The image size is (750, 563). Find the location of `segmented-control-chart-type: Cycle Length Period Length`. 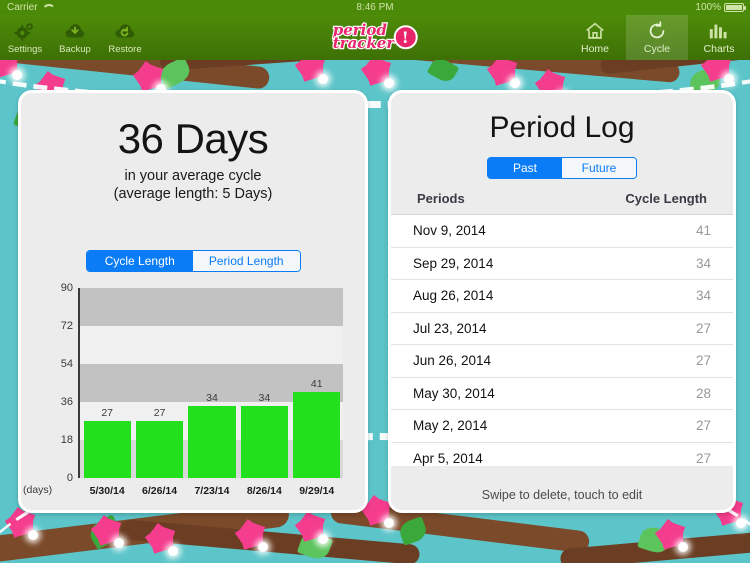

segmented-control-chart-type: Cycle Length Period Length is located at coordinates (193, 261).